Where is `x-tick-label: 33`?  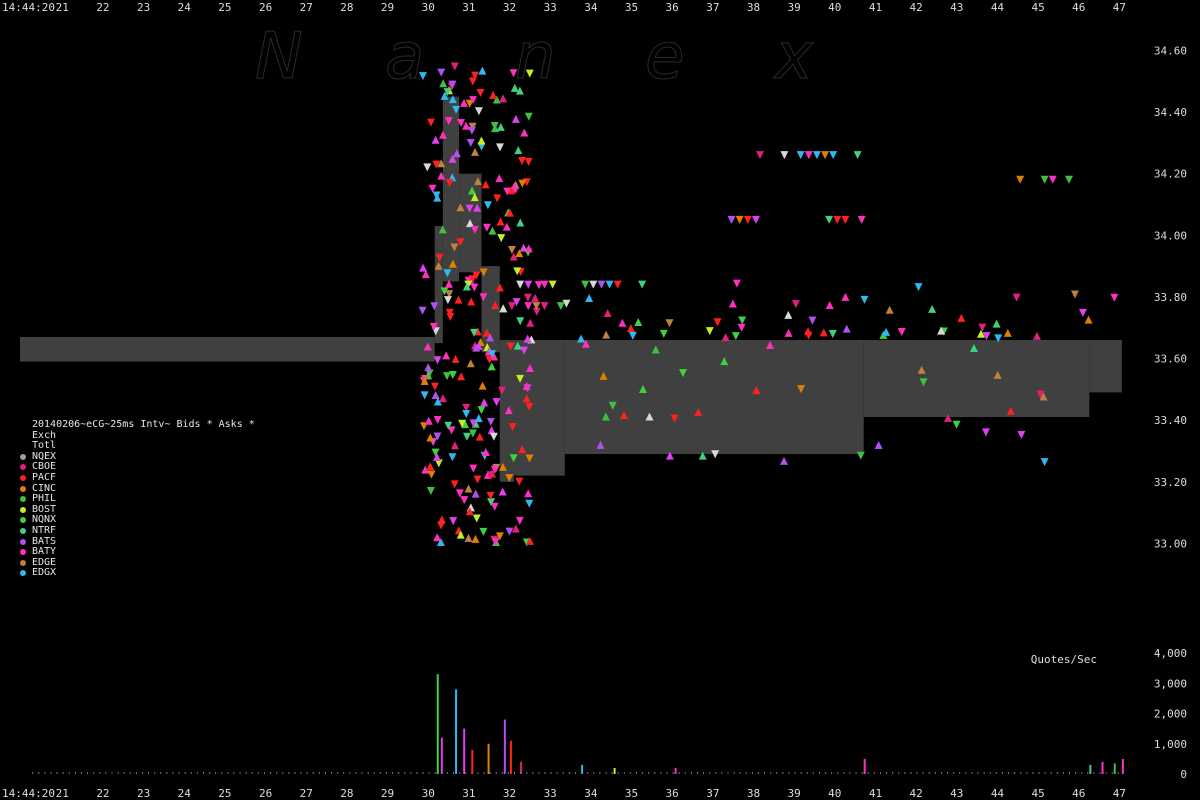
x-tick-label: 33 is located at coordinates (550, 793).